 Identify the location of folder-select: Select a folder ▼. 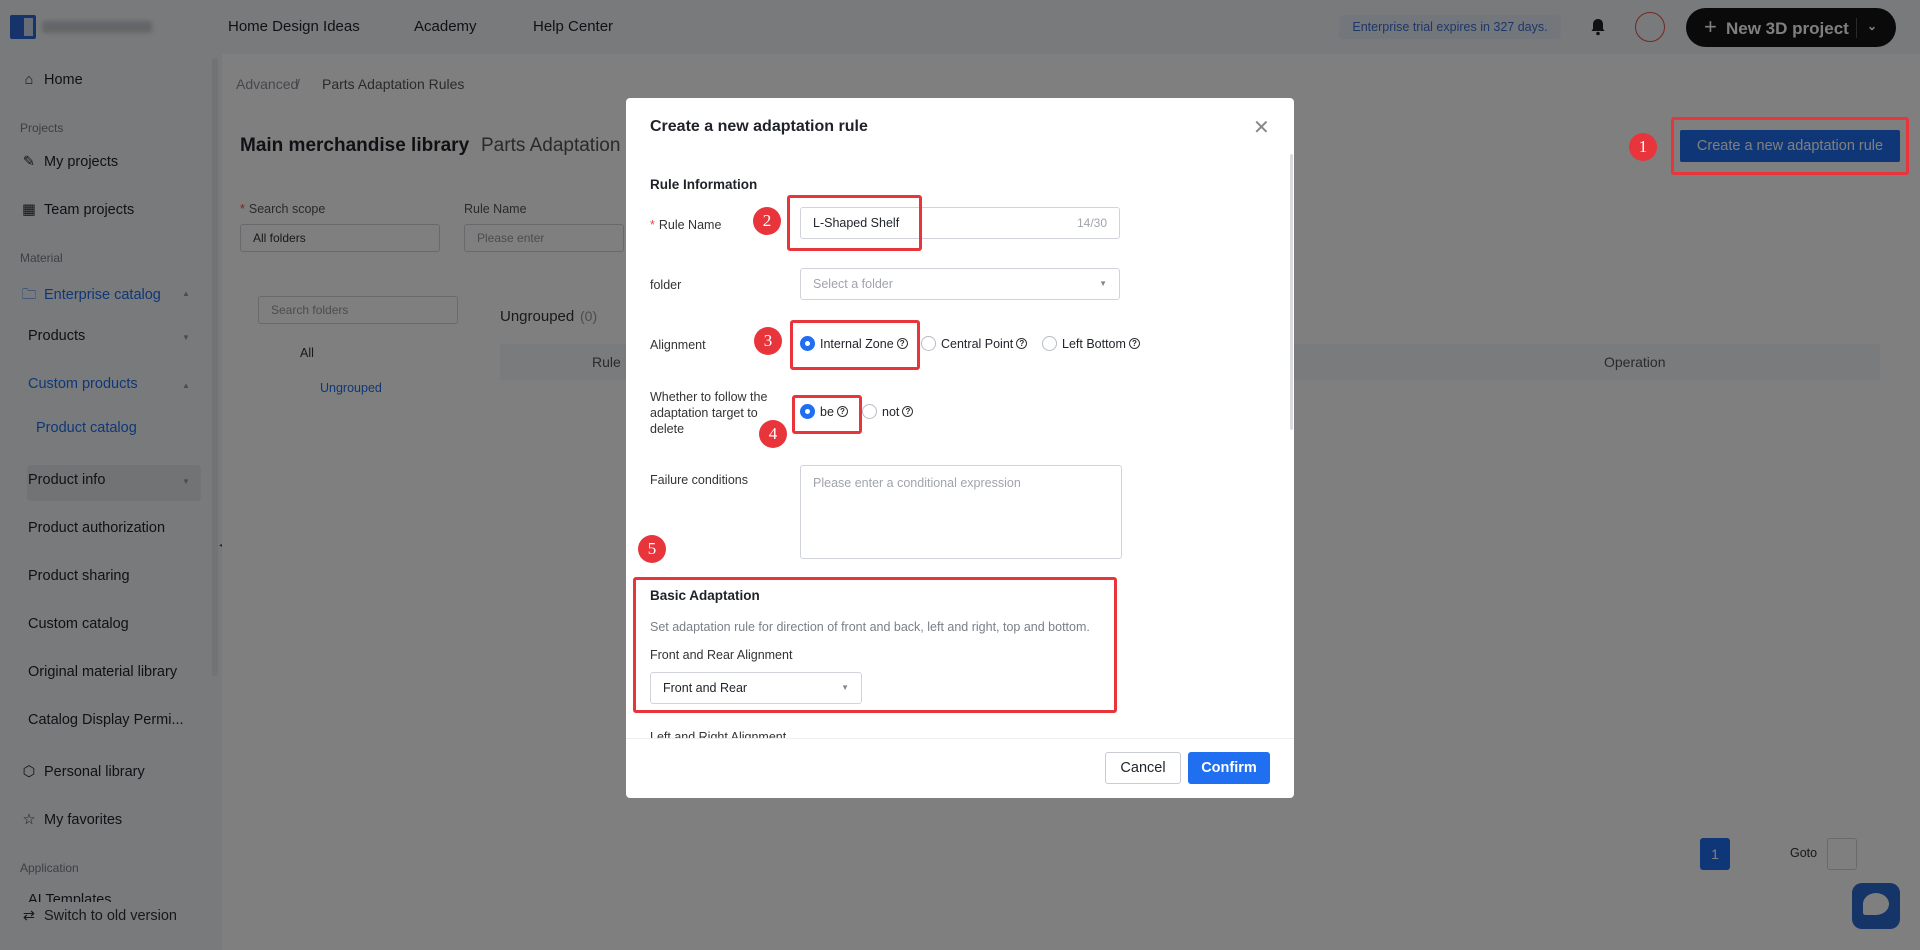
(960, 284).